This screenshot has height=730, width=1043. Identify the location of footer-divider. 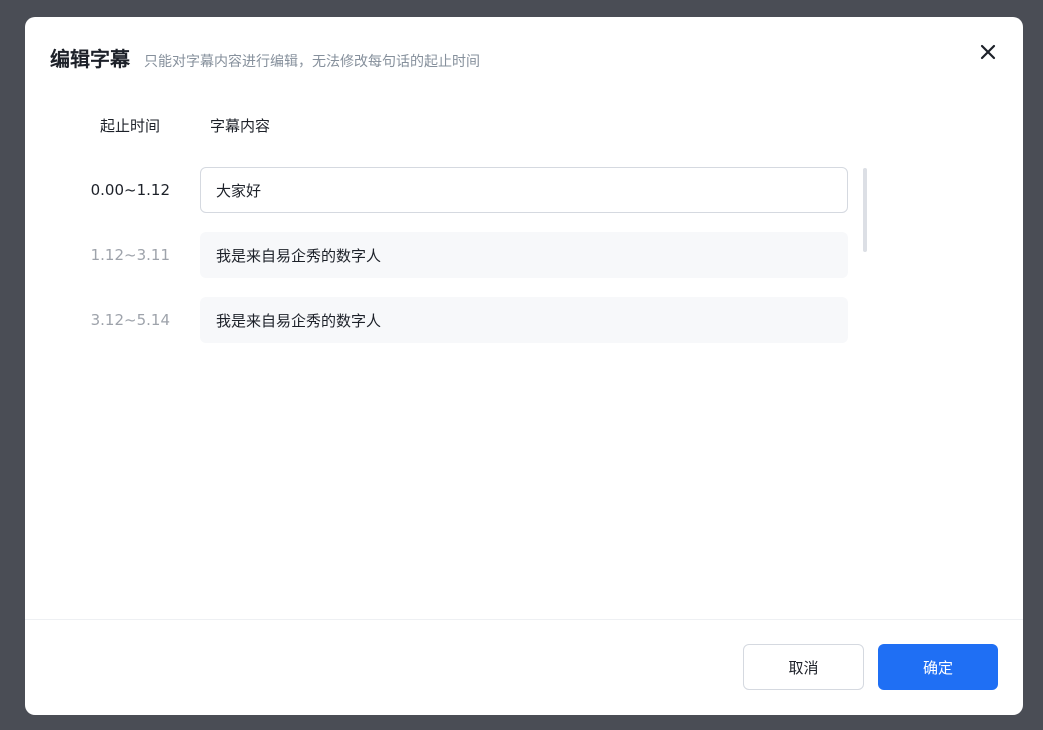
(524, 619).